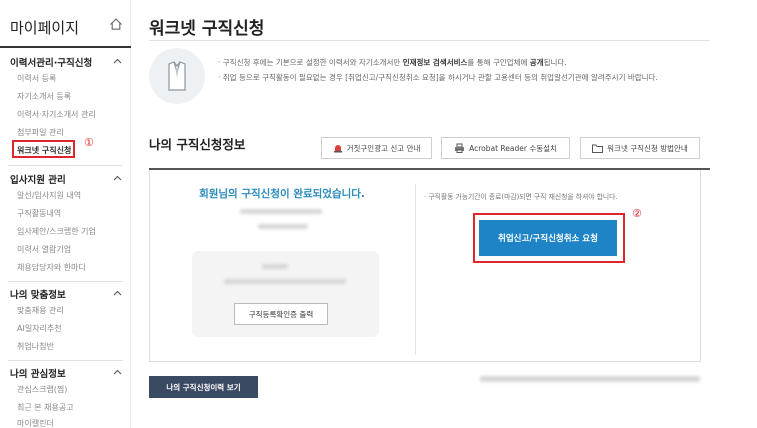 This screenshot has width=757, height=428. Describe the element at coordinates (207, 29) in the screenshot. I see `page-title: 워크넷 구직신청` at that location.